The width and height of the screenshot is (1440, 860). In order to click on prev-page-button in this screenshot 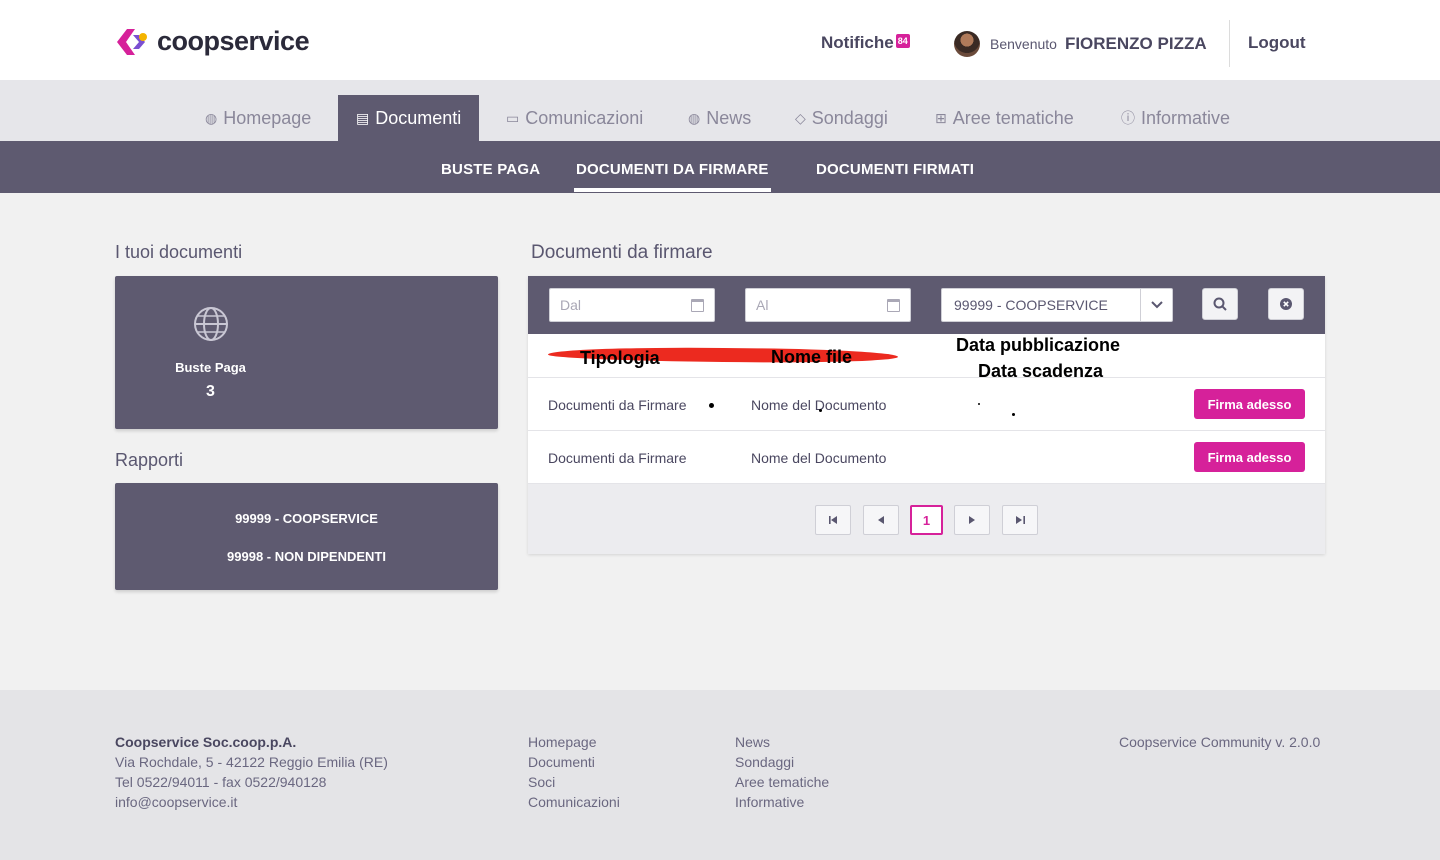, I will do `click(881, 520)`.